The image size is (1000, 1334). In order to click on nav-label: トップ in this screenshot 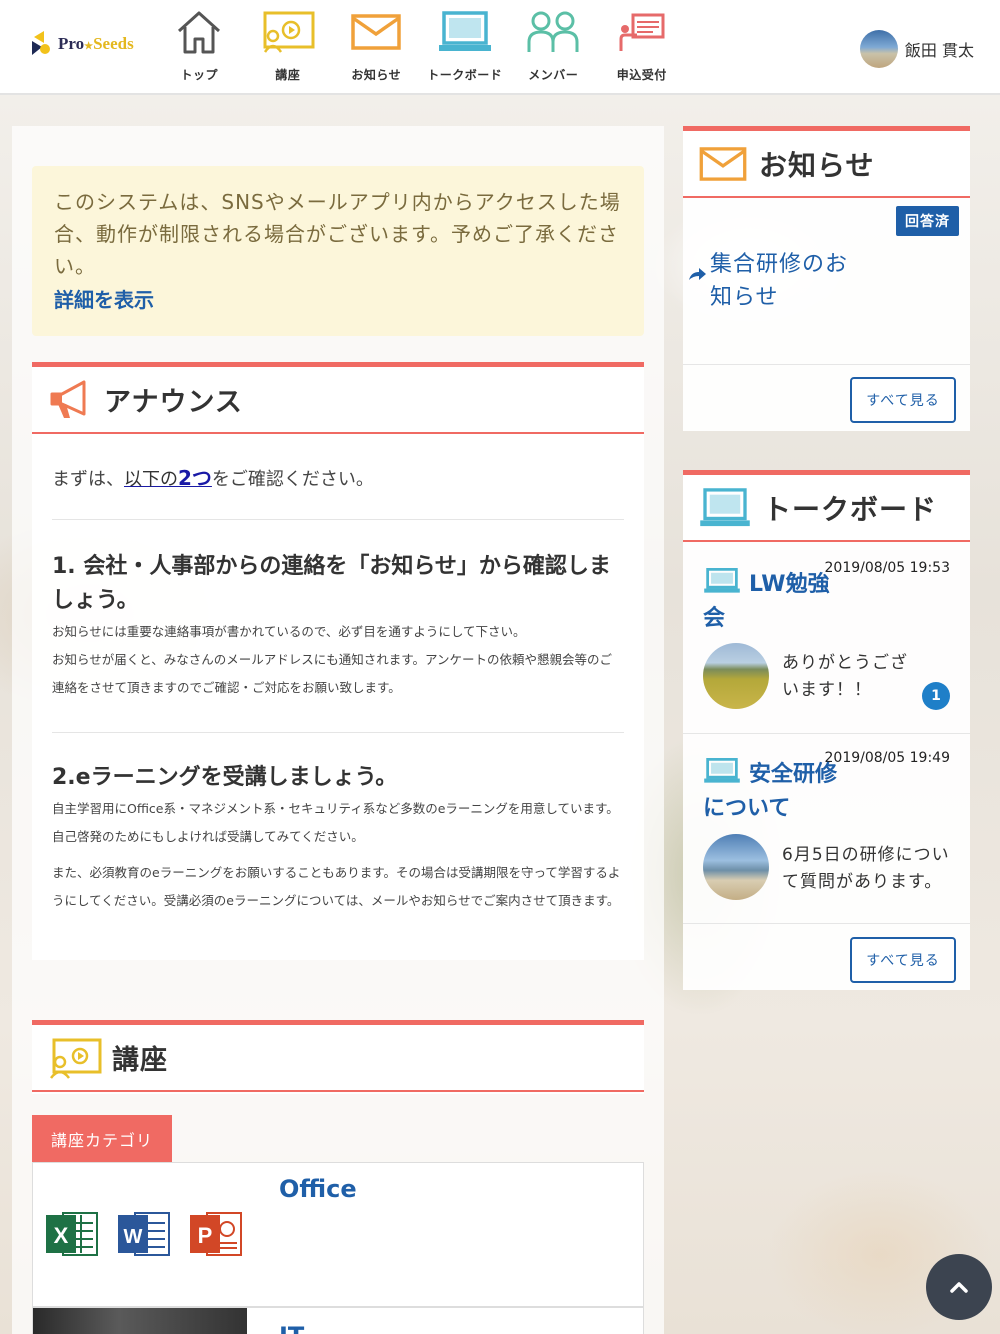, I will do `click(199, 75)`.